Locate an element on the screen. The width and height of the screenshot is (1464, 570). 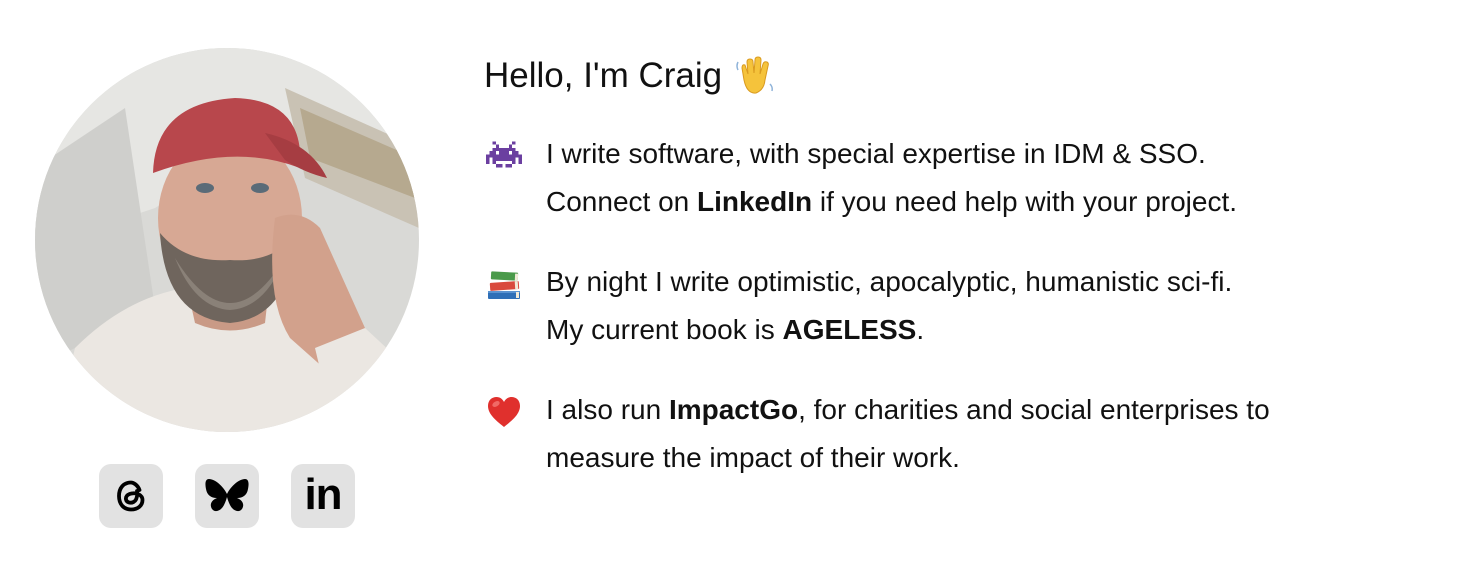
linkedin-link: in is located at coordinates (323, 496).